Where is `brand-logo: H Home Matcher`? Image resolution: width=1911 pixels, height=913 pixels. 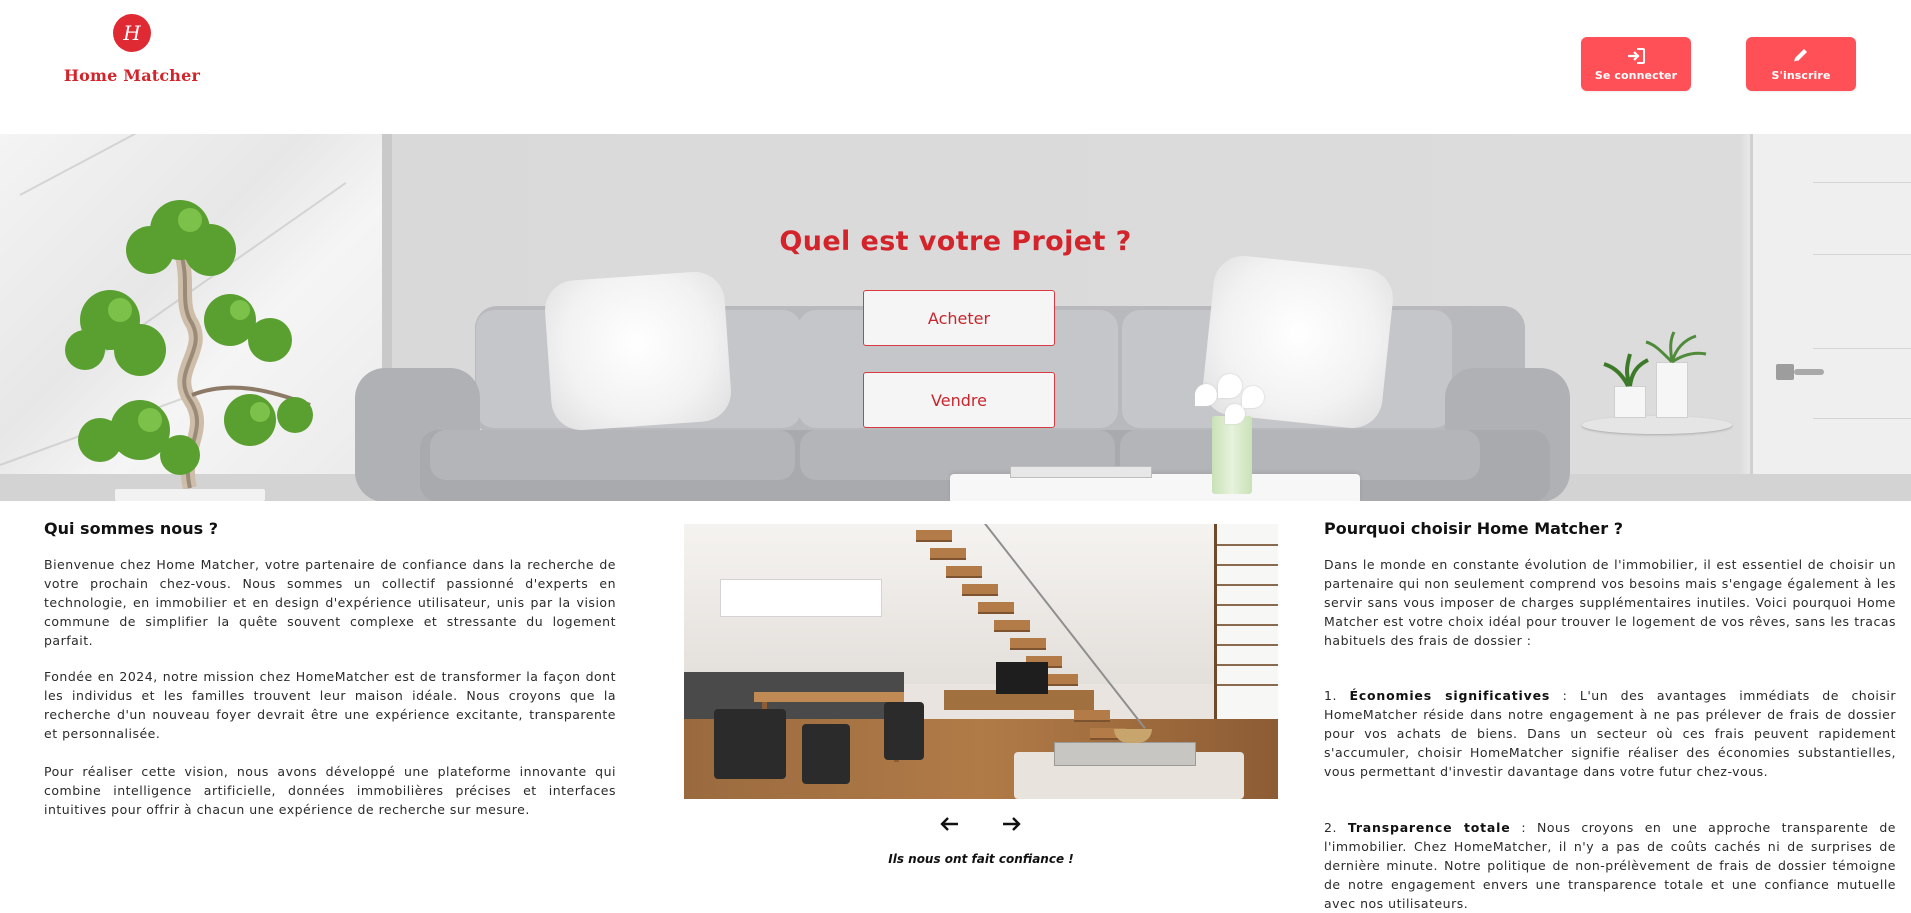
brand-logo: H Home Matcher is located at coordinates (132, 57).